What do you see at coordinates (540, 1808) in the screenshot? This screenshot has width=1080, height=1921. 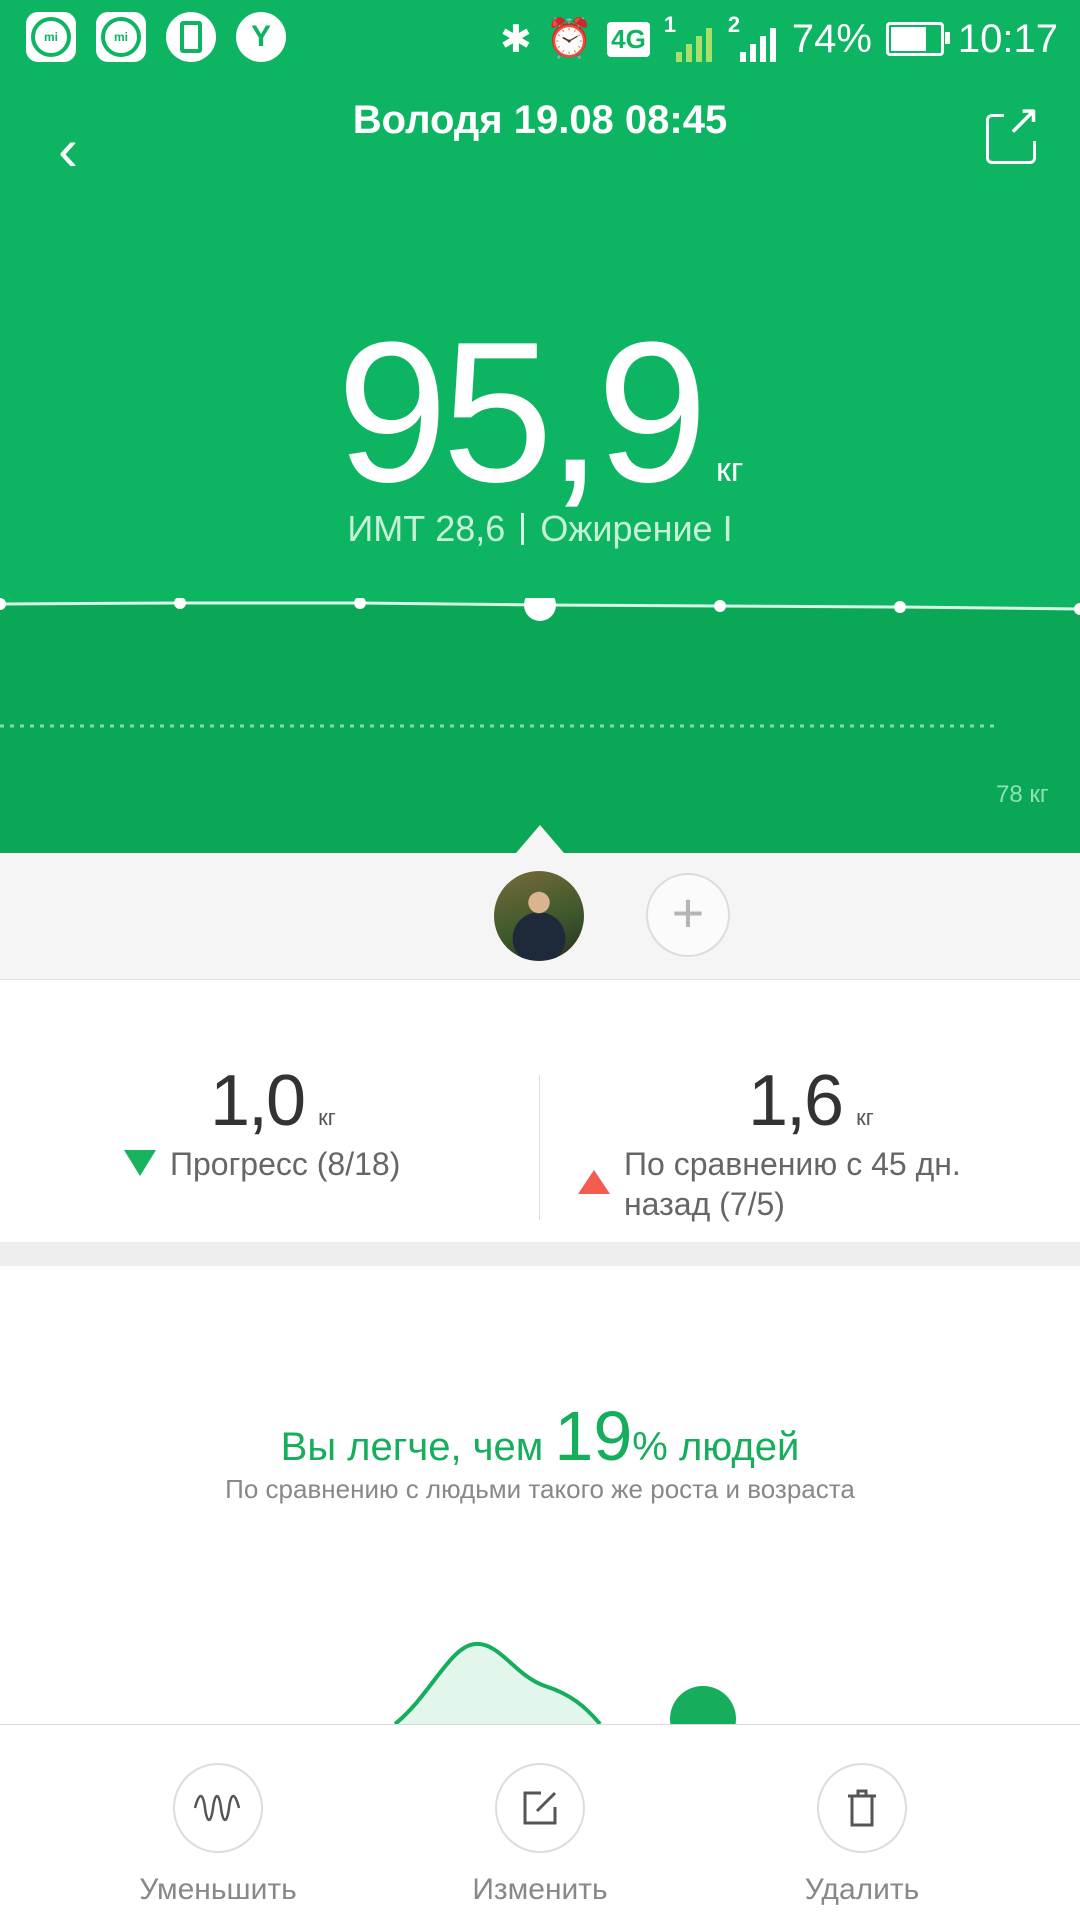 I see `edit-icon` at bounding box center [540, 1808].